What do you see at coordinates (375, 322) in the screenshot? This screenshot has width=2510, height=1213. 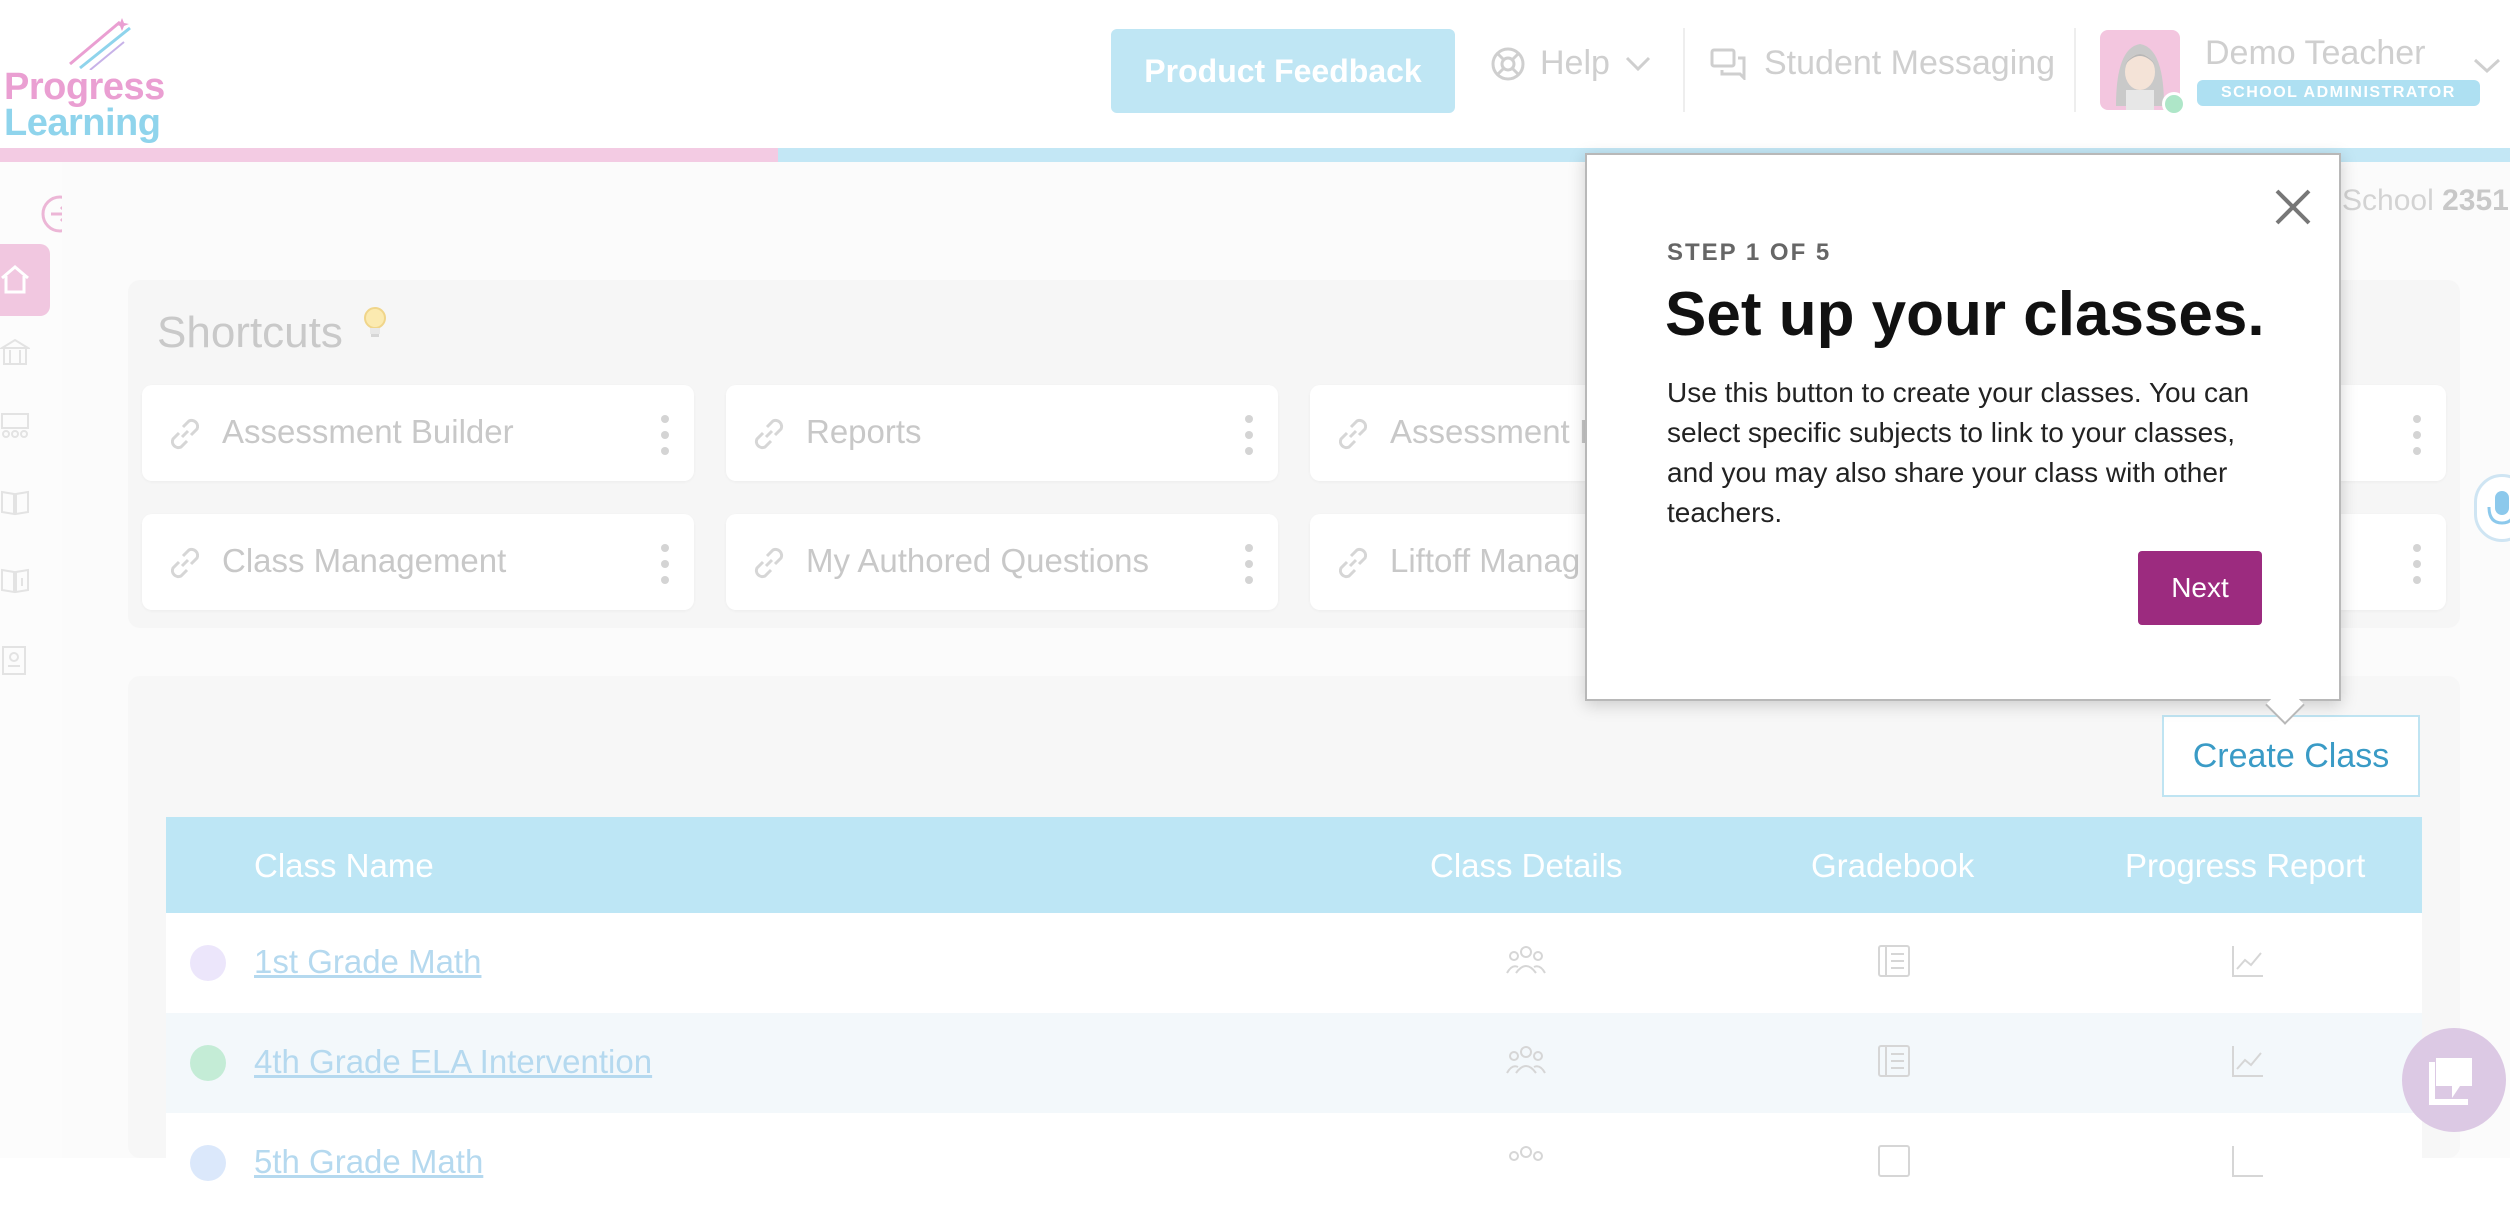 I see `bulb-icon` at bounding box center [375, 322].